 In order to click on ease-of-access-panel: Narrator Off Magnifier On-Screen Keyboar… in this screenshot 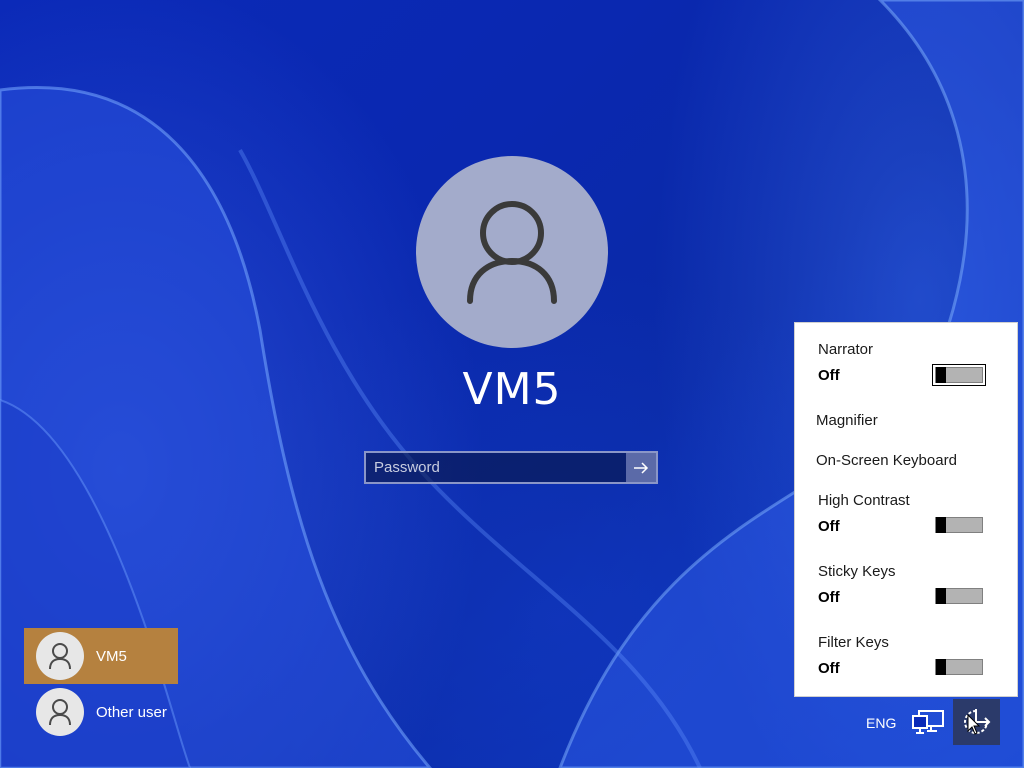, I will do `click(906, 509)`.